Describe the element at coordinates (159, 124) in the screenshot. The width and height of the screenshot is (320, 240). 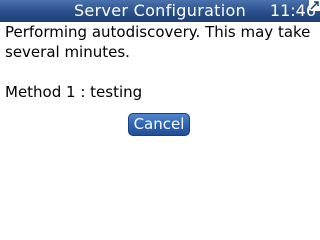
I see `cancel-button: Cancel` at that location.